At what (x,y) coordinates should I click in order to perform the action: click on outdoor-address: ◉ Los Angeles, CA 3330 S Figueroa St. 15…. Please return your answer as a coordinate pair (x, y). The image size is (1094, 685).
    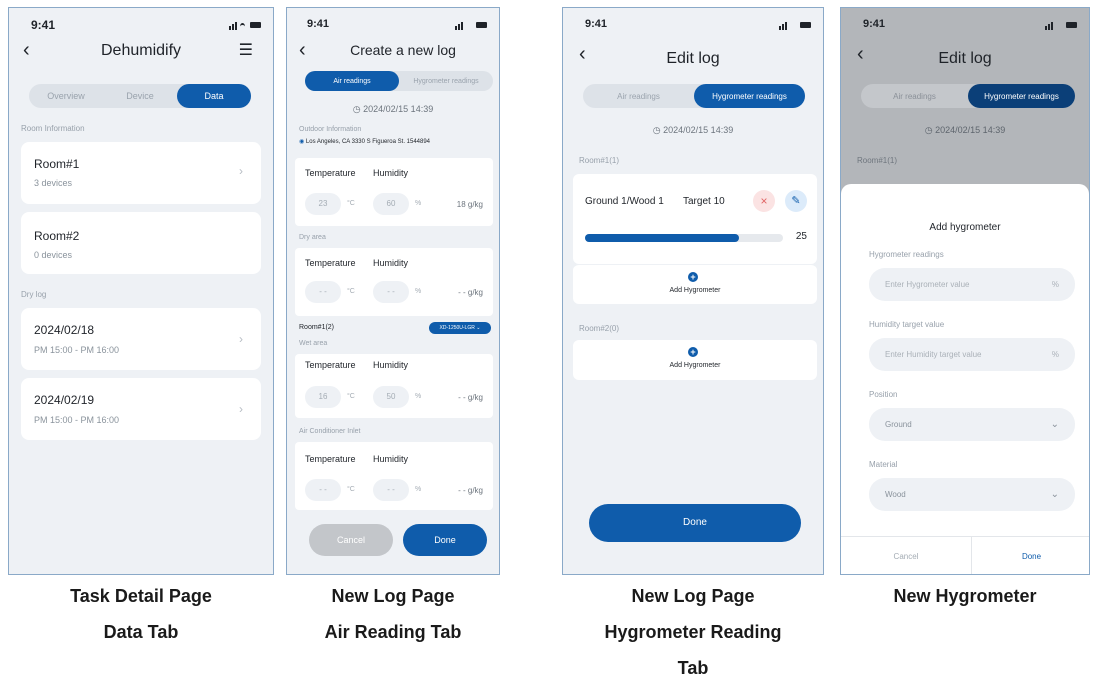
    Looking at the image, I should click on (364, 141).